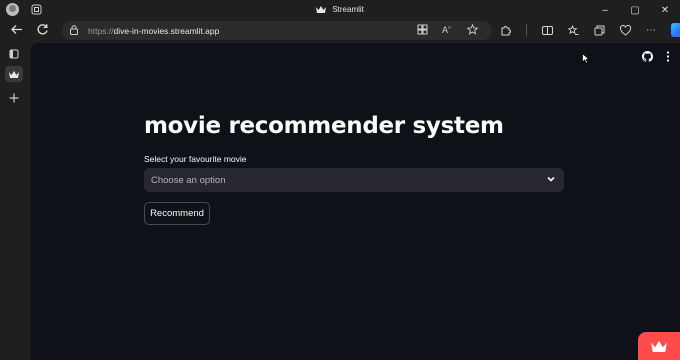 The width and height of the screenshot is (680, 360). I want to click on new-tab-plus-icon, so click(14, 98).